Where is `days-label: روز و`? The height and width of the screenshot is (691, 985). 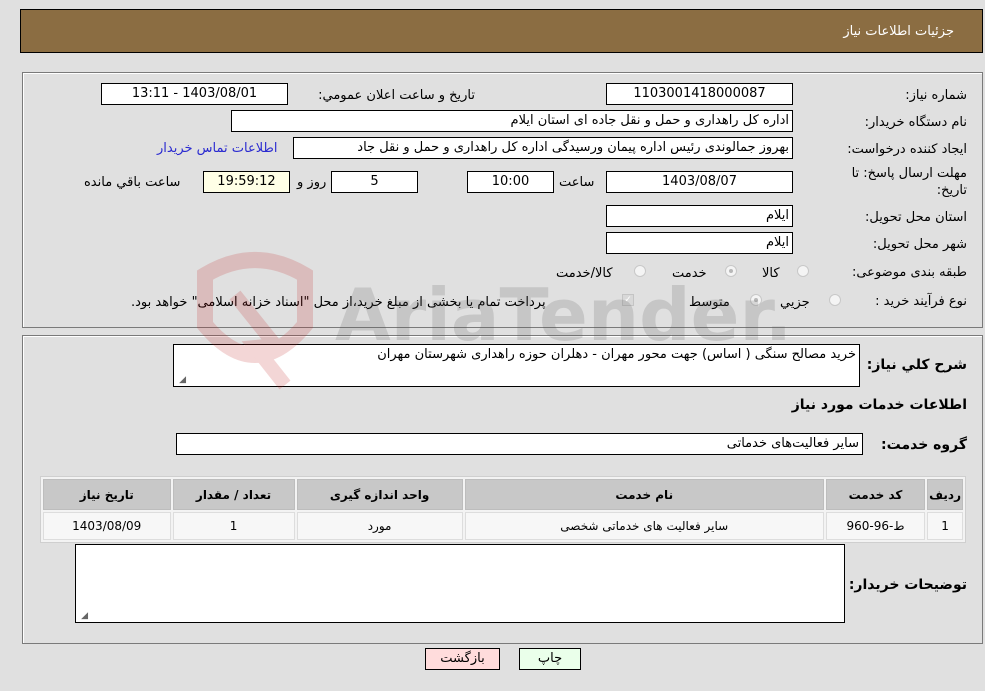 days-label: روز و is located at coordinates (312, 182).